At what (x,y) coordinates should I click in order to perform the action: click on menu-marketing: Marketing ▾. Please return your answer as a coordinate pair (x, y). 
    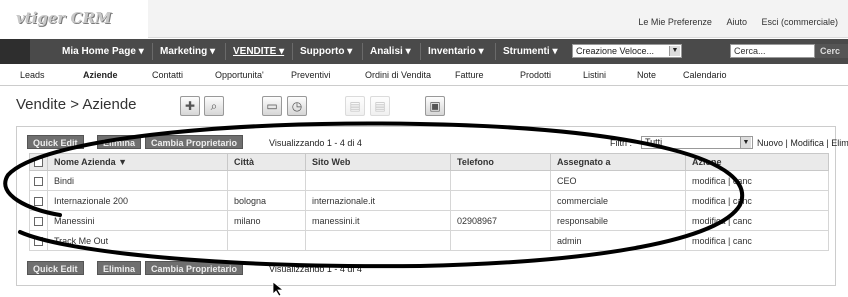
    Looking at the image, I should click on (187, 51).